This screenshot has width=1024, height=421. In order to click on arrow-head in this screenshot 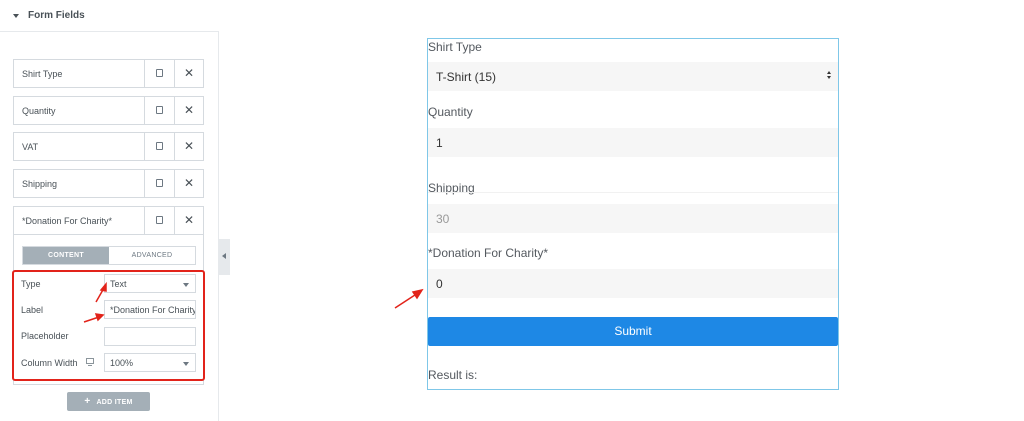, I will do `click(417, 294)`.